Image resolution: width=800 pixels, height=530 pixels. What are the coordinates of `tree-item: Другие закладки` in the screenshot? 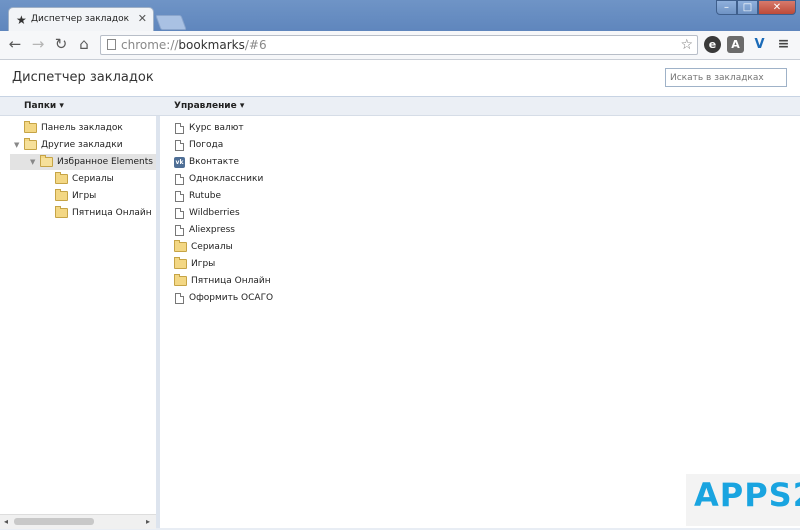 It's located at (73, 145).